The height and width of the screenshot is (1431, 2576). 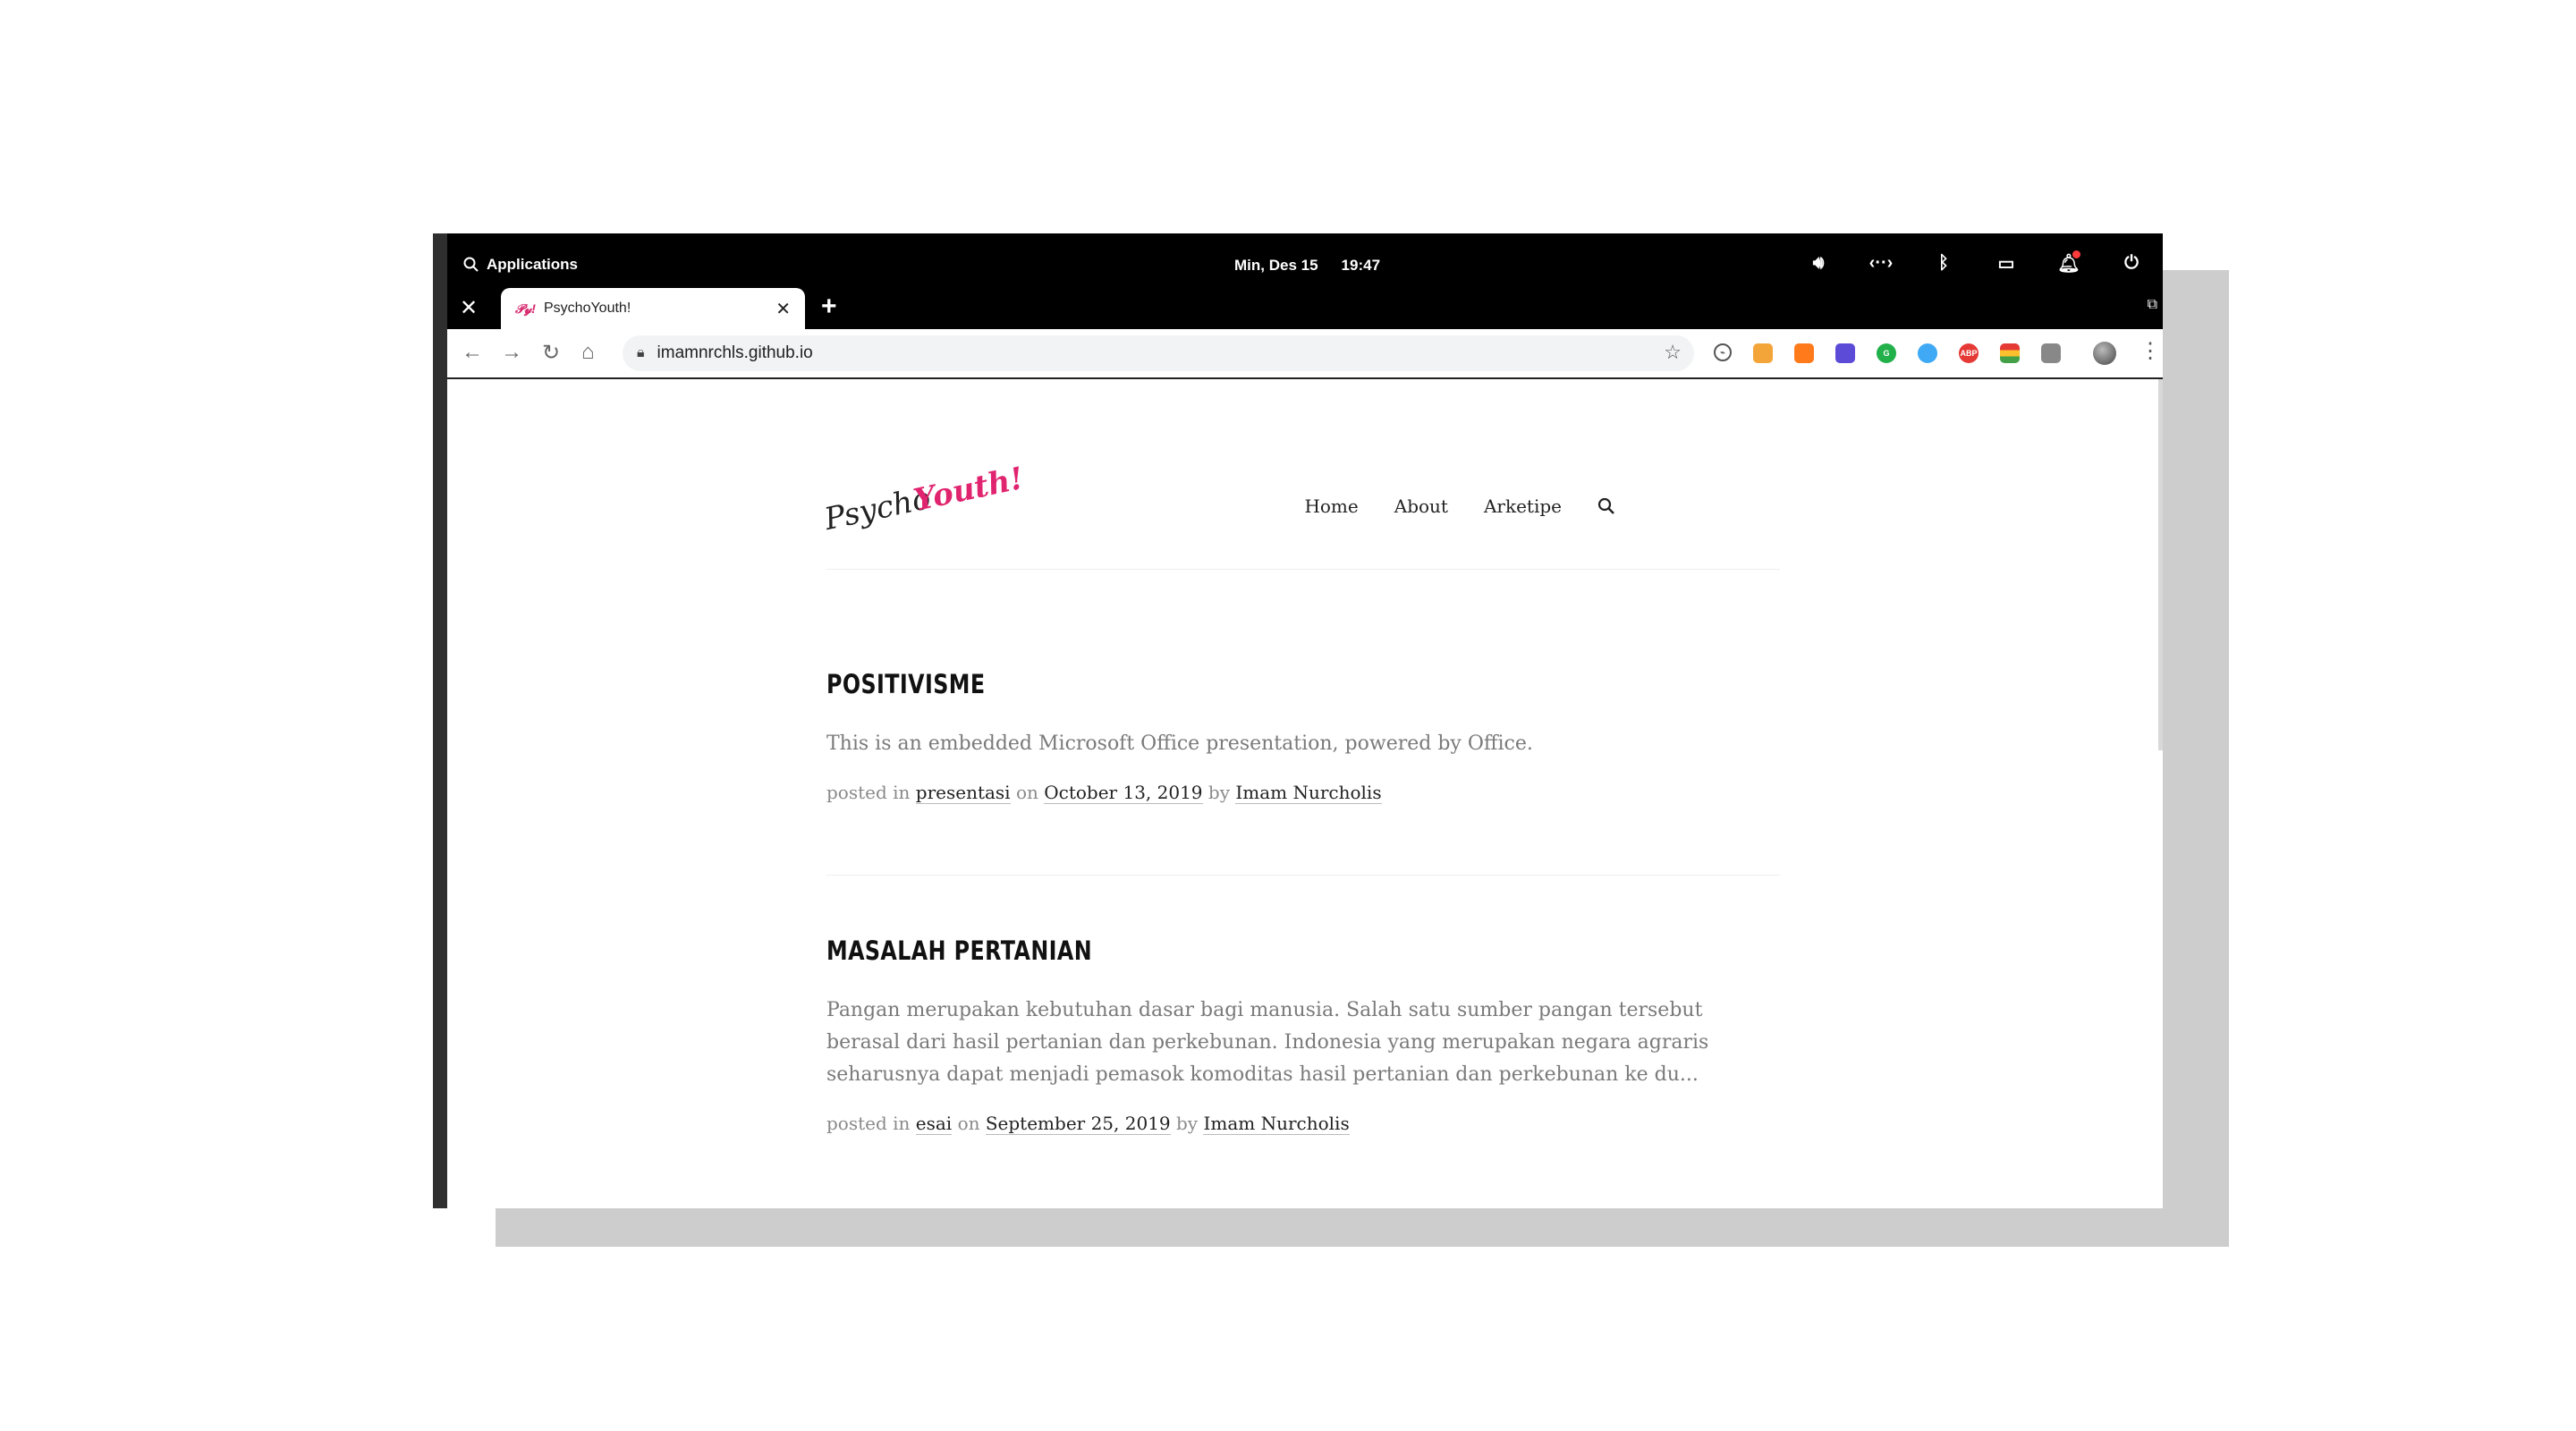 What do you see at coordinates (1881, 263) in the screenshot?
I see `network-icon: ‹··›` at bounding box center [1881, 263].